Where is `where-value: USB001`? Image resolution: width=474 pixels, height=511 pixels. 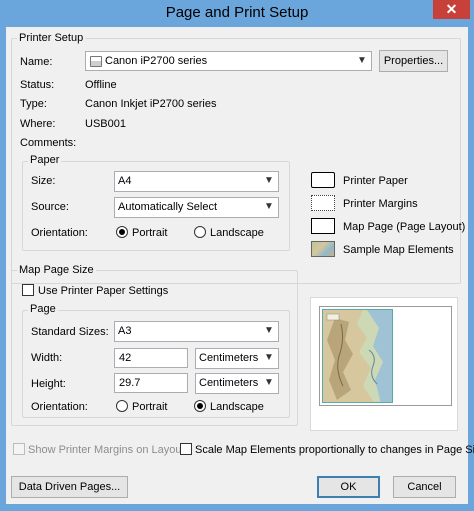 where-value: USB001 is located at coordinates (105, 124).